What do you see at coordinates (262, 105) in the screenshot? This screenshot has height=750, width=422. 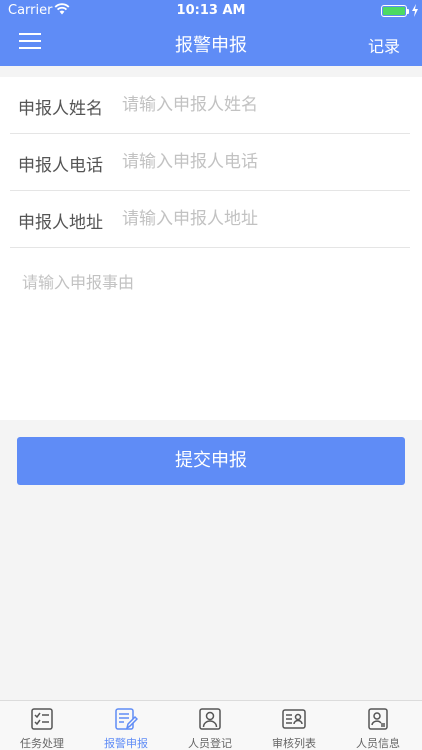 I see `name-input` at bounding box center [262, 105].